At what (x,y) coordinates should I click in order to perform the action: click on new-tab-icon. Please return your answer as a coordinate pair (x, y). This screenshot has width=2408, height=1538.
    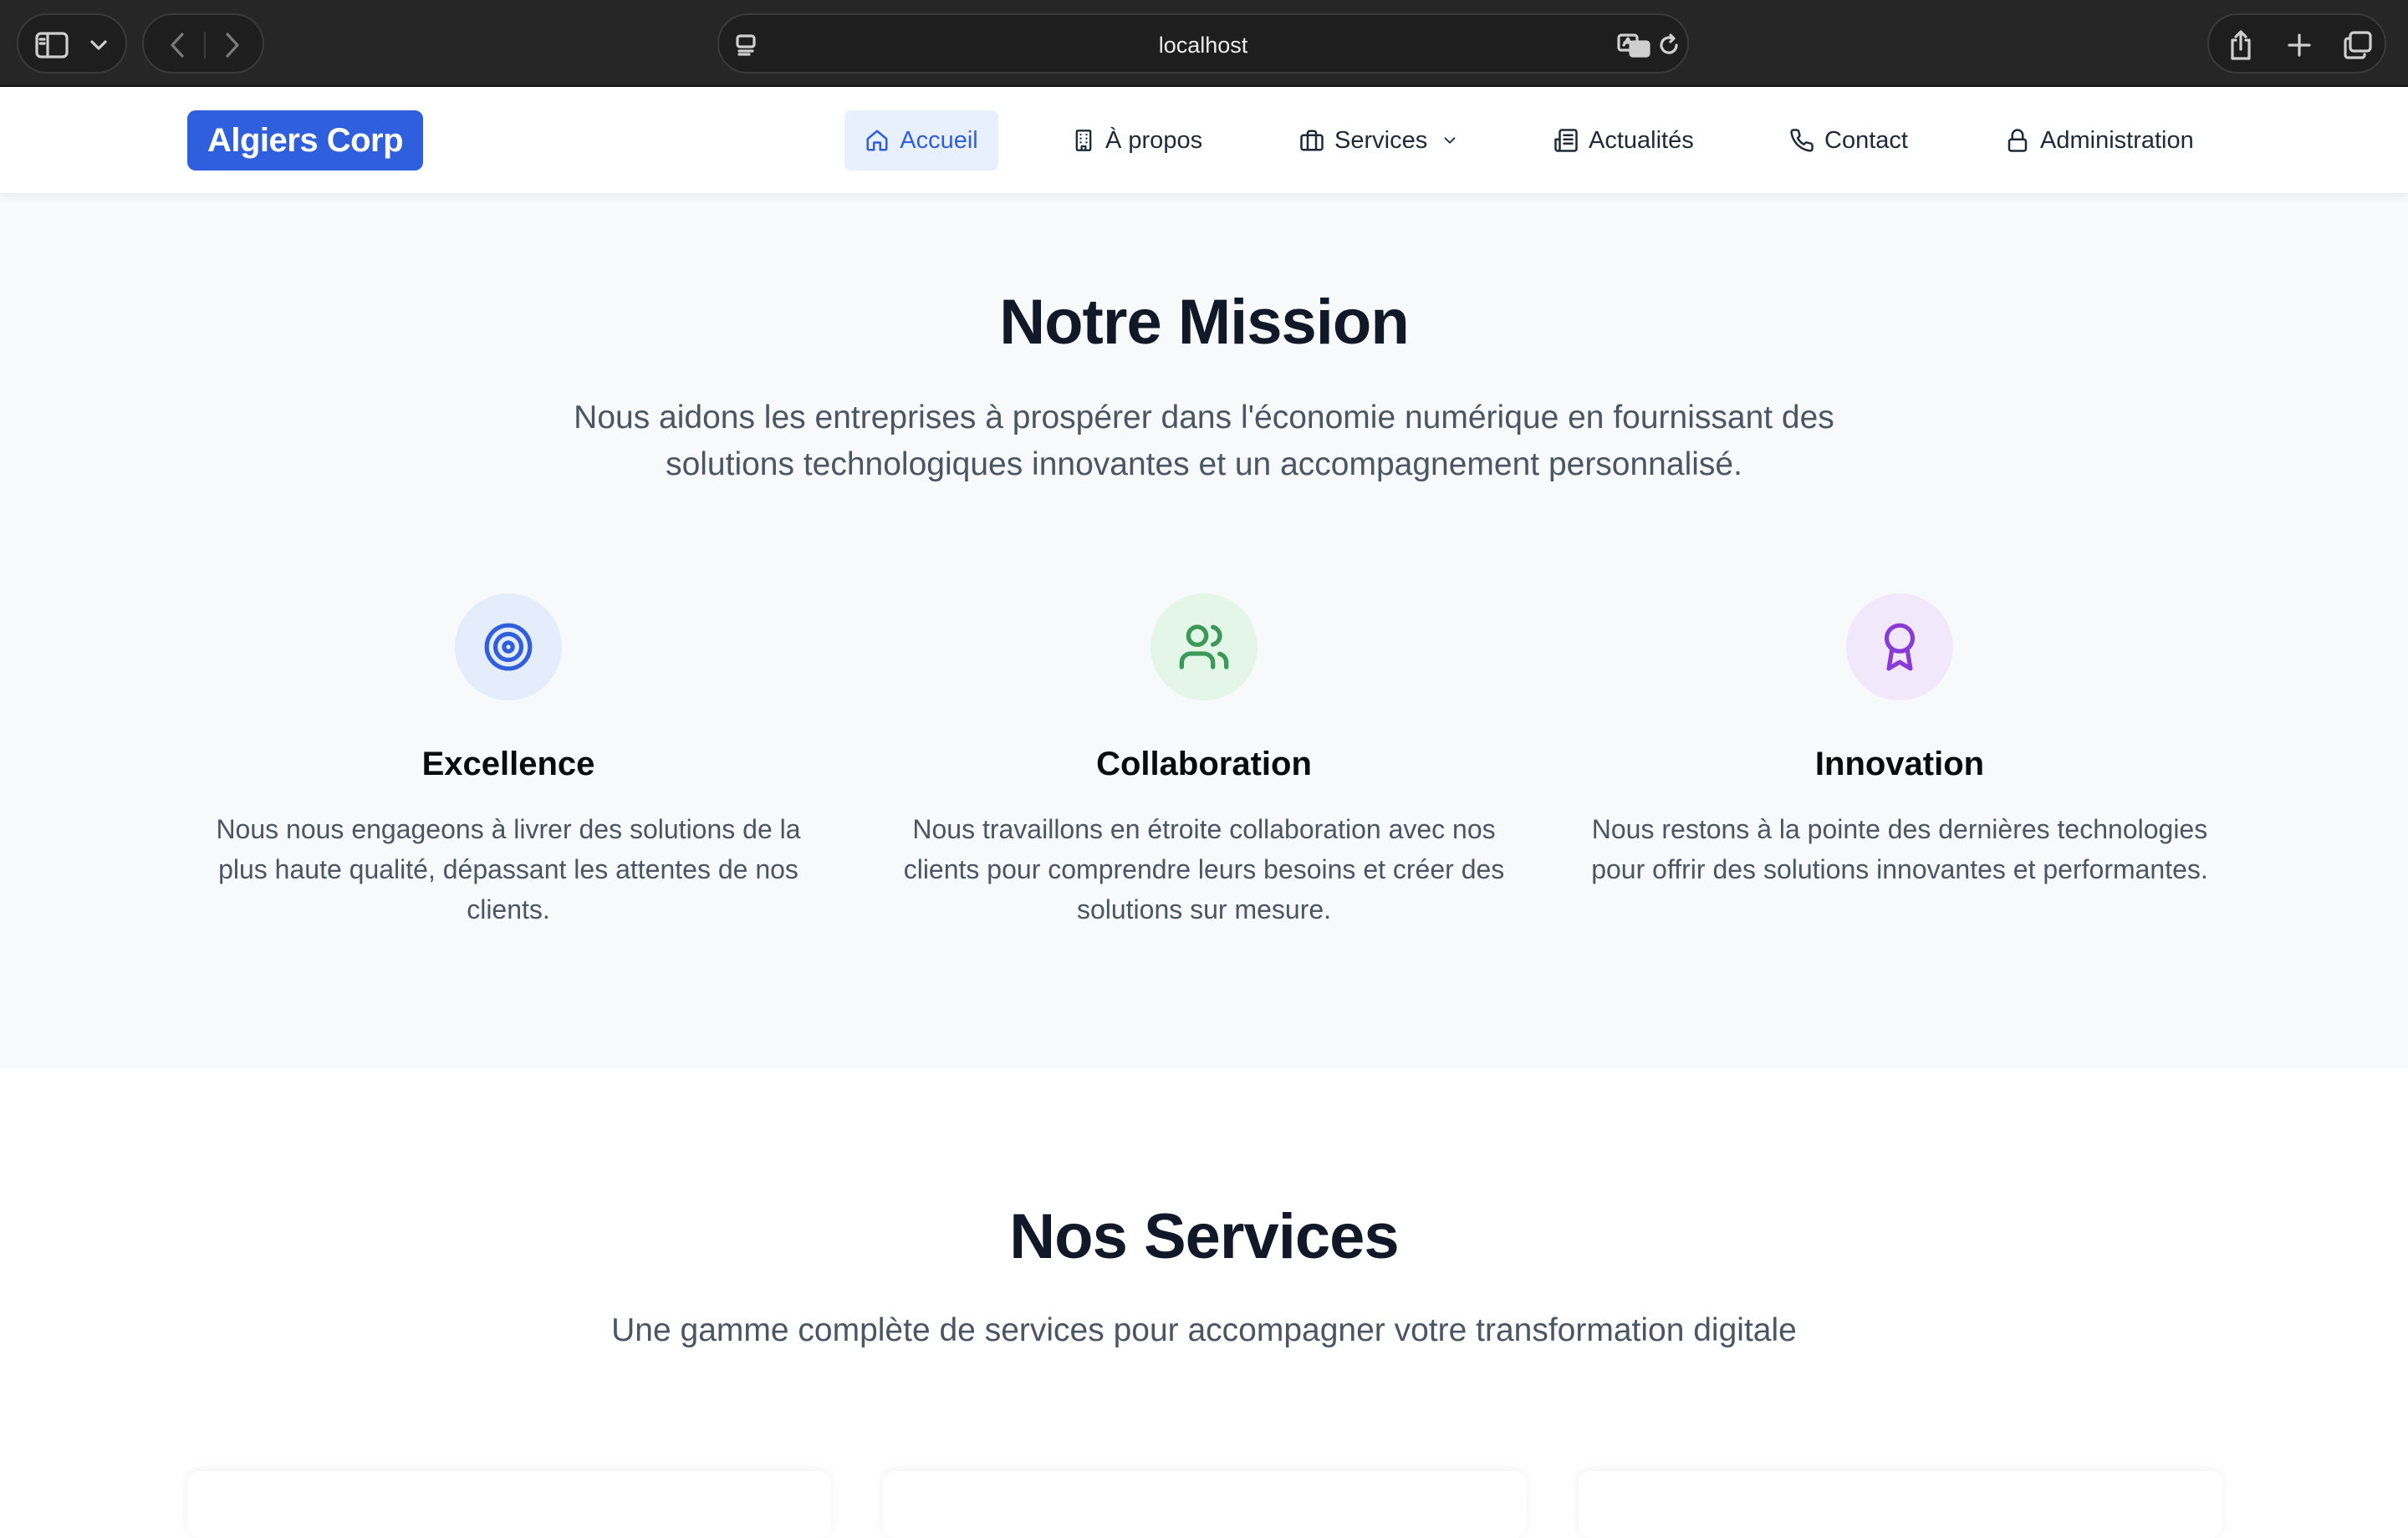
    Looking at the image, I should click on (2299, 45).